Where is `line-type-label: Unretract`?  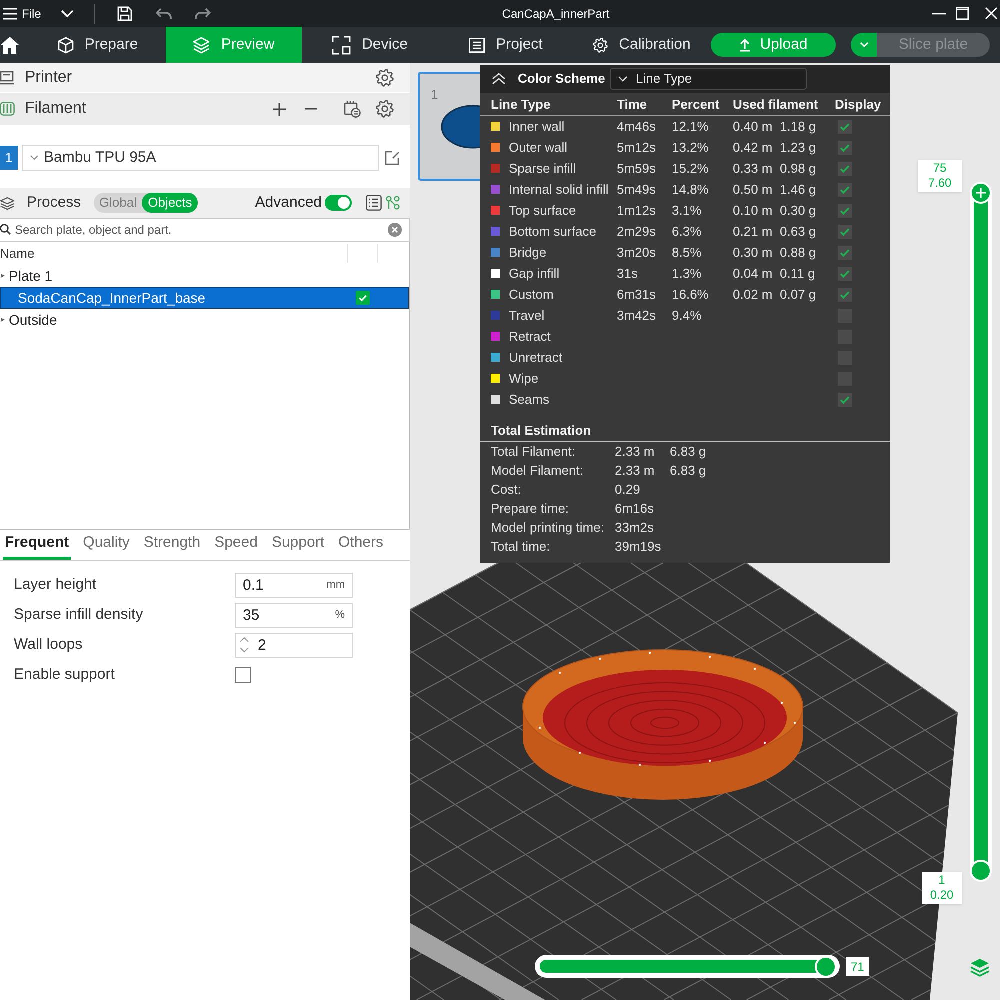 line-type-label: Unretract is located at coordinates (535, 357).